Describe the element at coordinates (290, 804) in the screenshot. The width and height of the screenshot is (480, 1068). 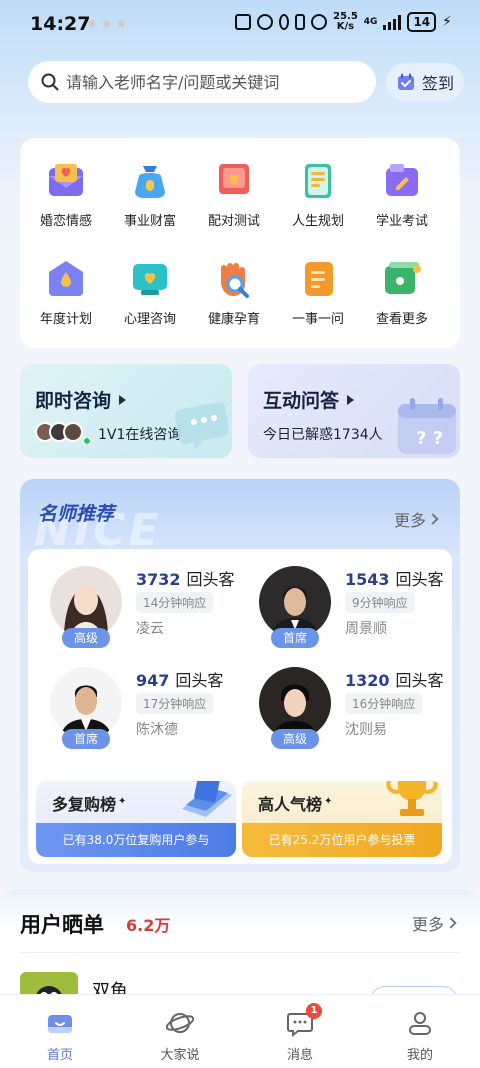
I see `rank-title-text: 高人气榜` at that location.